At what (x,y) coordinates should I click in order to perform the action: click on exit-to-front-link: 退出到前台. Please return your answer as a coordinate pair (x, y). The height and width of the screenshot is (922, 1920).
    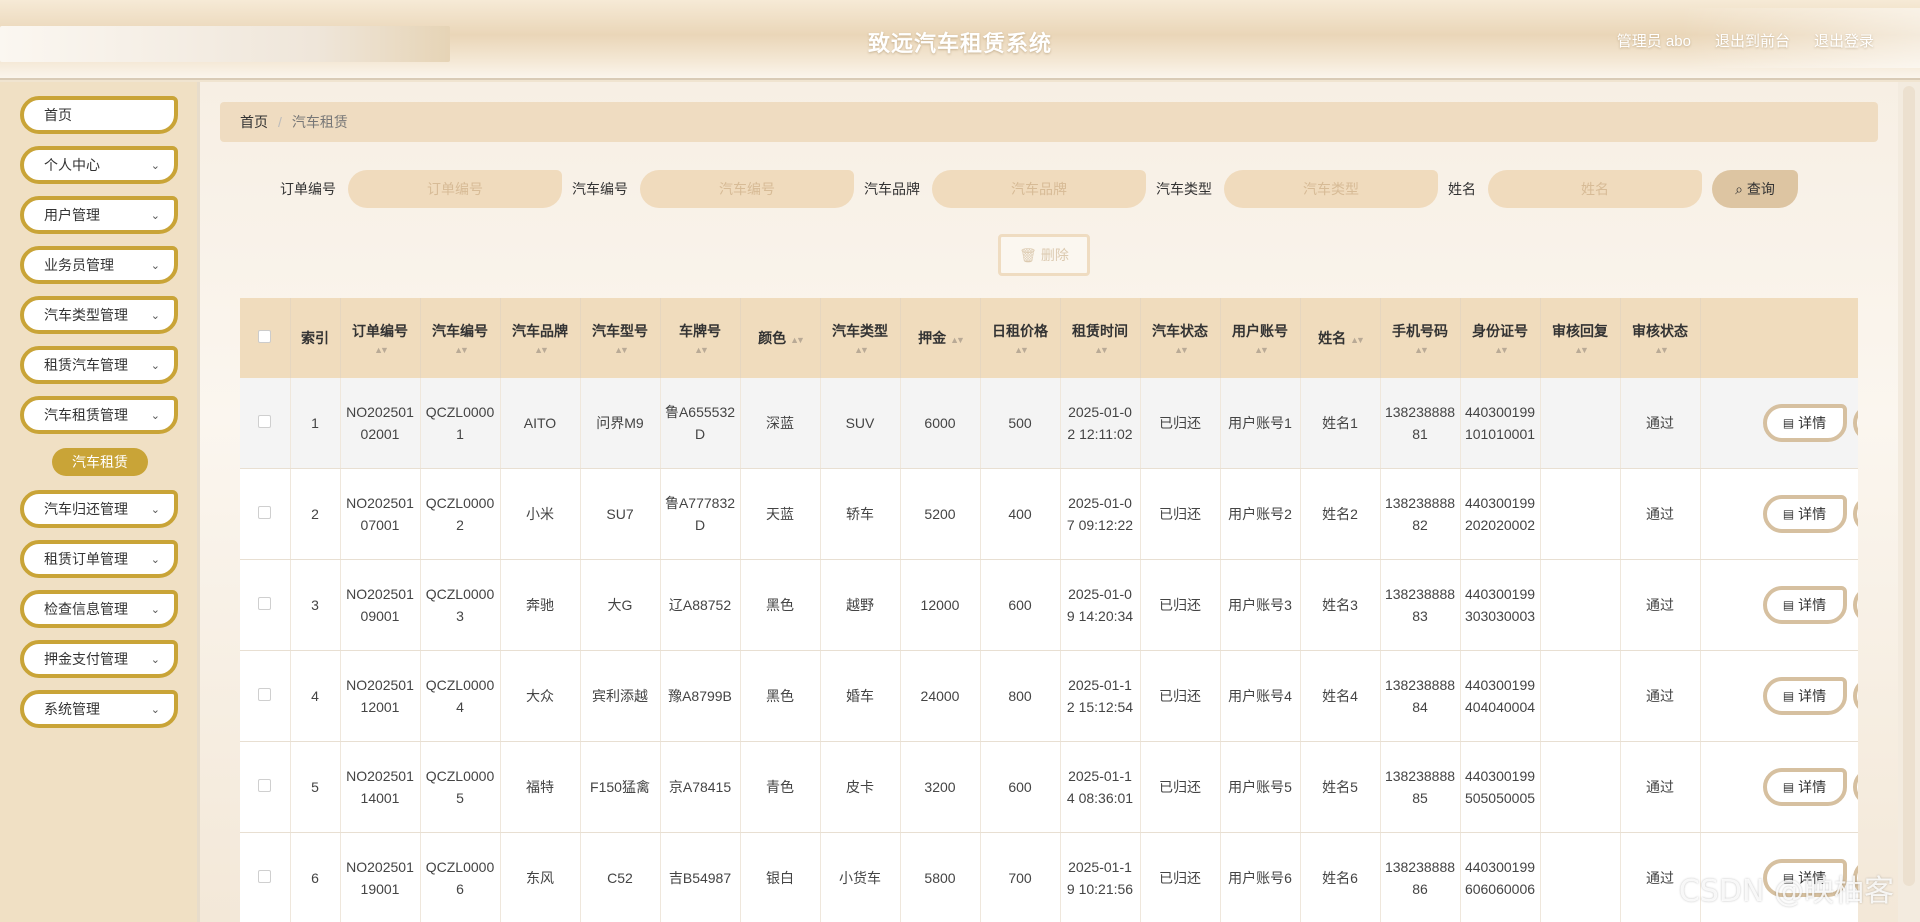
    Looking at the image, I should click on (1752, 40).